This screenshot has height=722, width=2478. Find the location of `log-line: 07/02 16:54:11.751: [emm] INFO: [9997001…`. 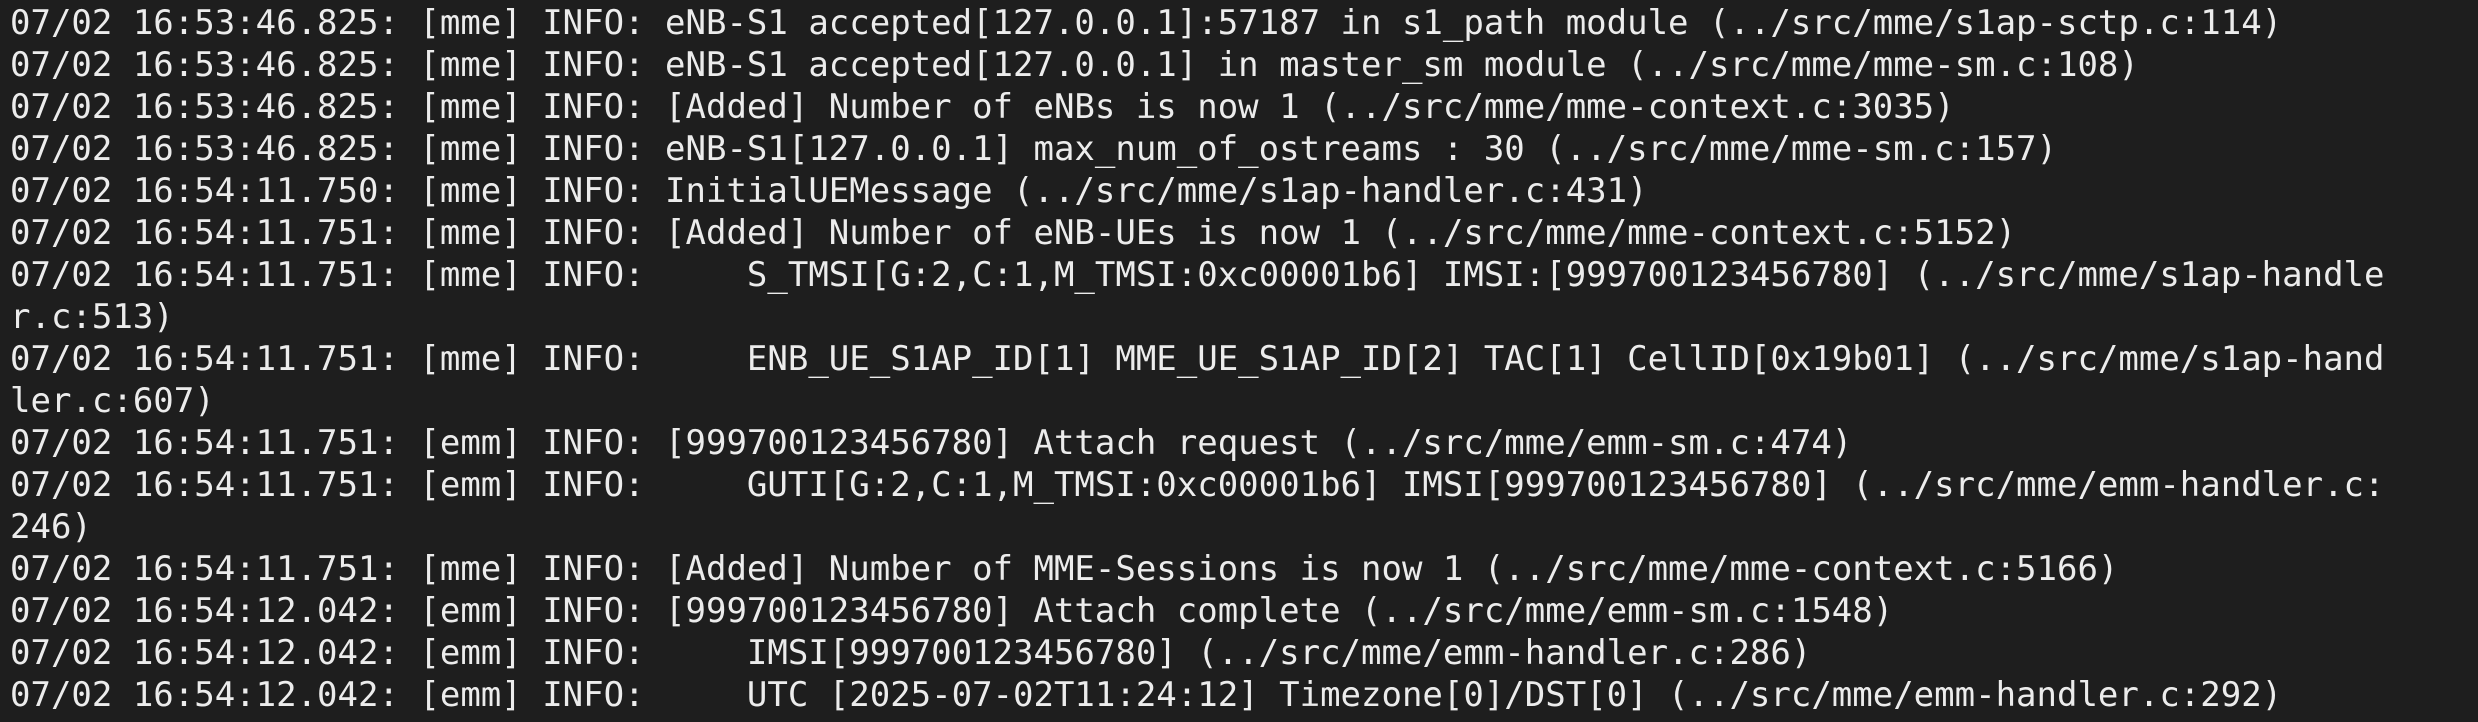

log-line: 07/02 16:54:11.751: [emm] INFO: [9997001… is located at coordinates (931, 443).